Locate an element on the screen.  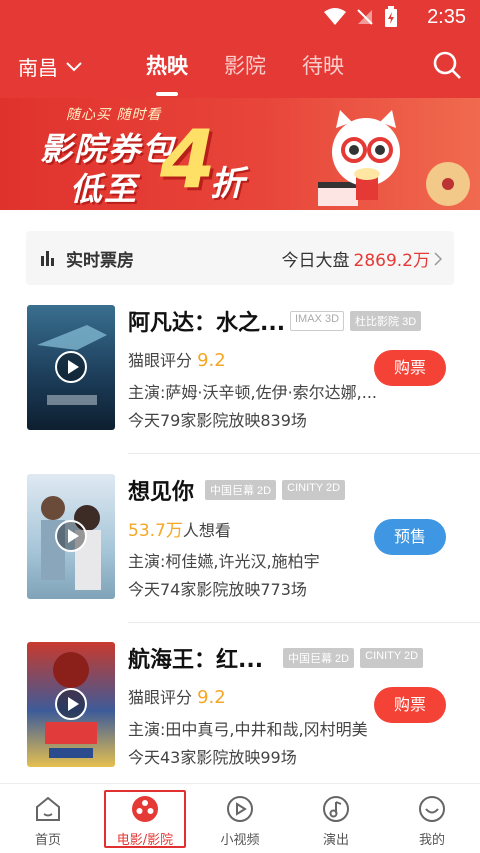
want-count: 53.7万 is located at coordinates (155, 531).